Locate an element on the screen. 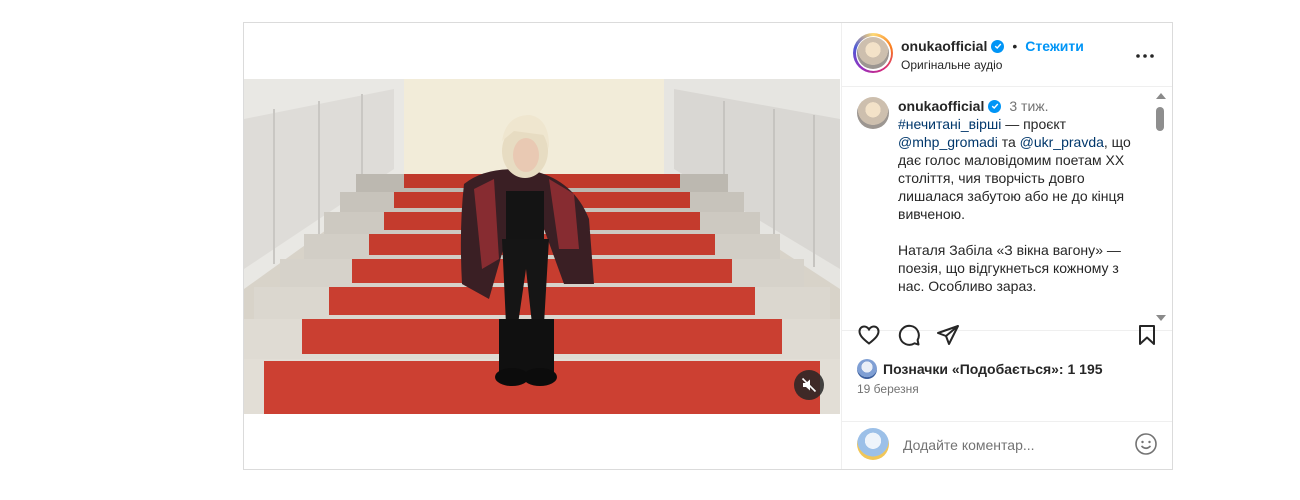 This screenshot has height=500, width=1300. caption-author-avatar is located at coordinates (873, 113).